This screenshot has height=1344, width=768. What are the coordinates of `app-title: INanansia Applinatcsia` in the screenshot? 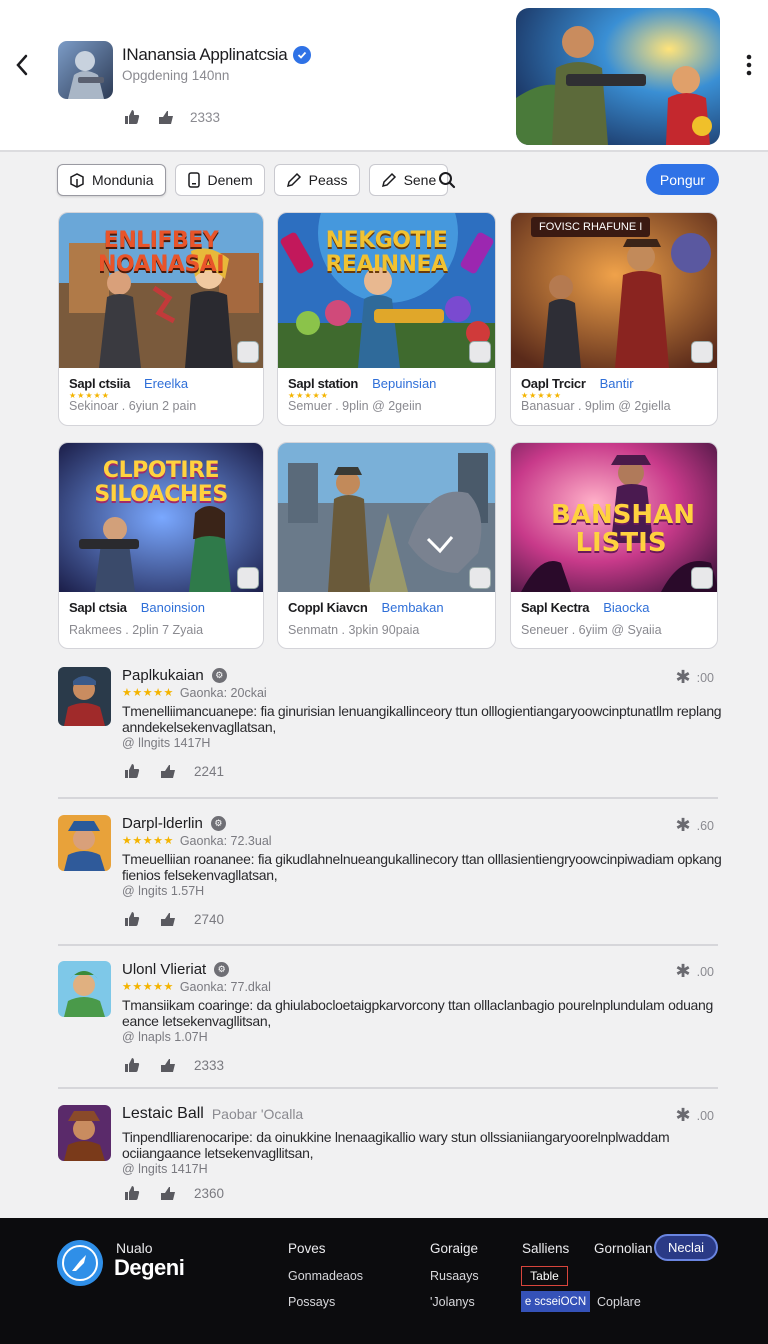 It's located at (217, 55).